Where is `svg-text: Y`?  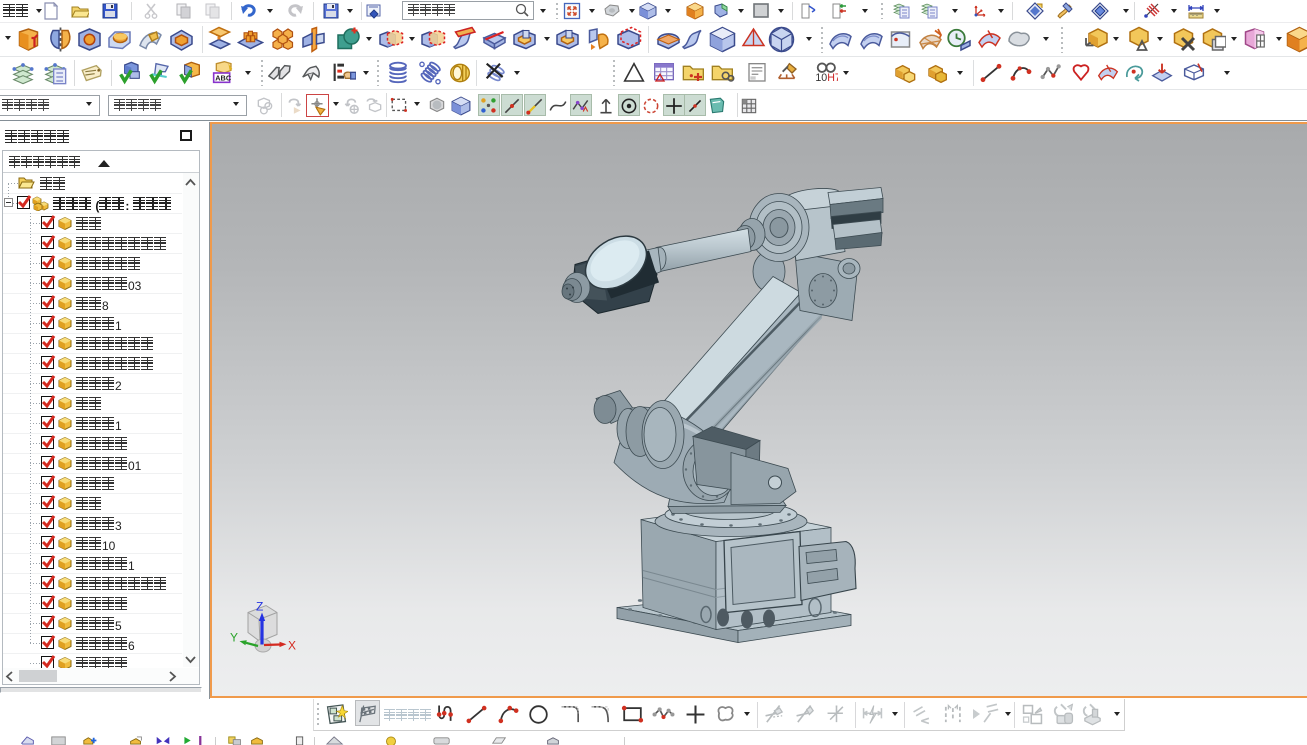 svg-text: Y is located at coordinates (234, 637).